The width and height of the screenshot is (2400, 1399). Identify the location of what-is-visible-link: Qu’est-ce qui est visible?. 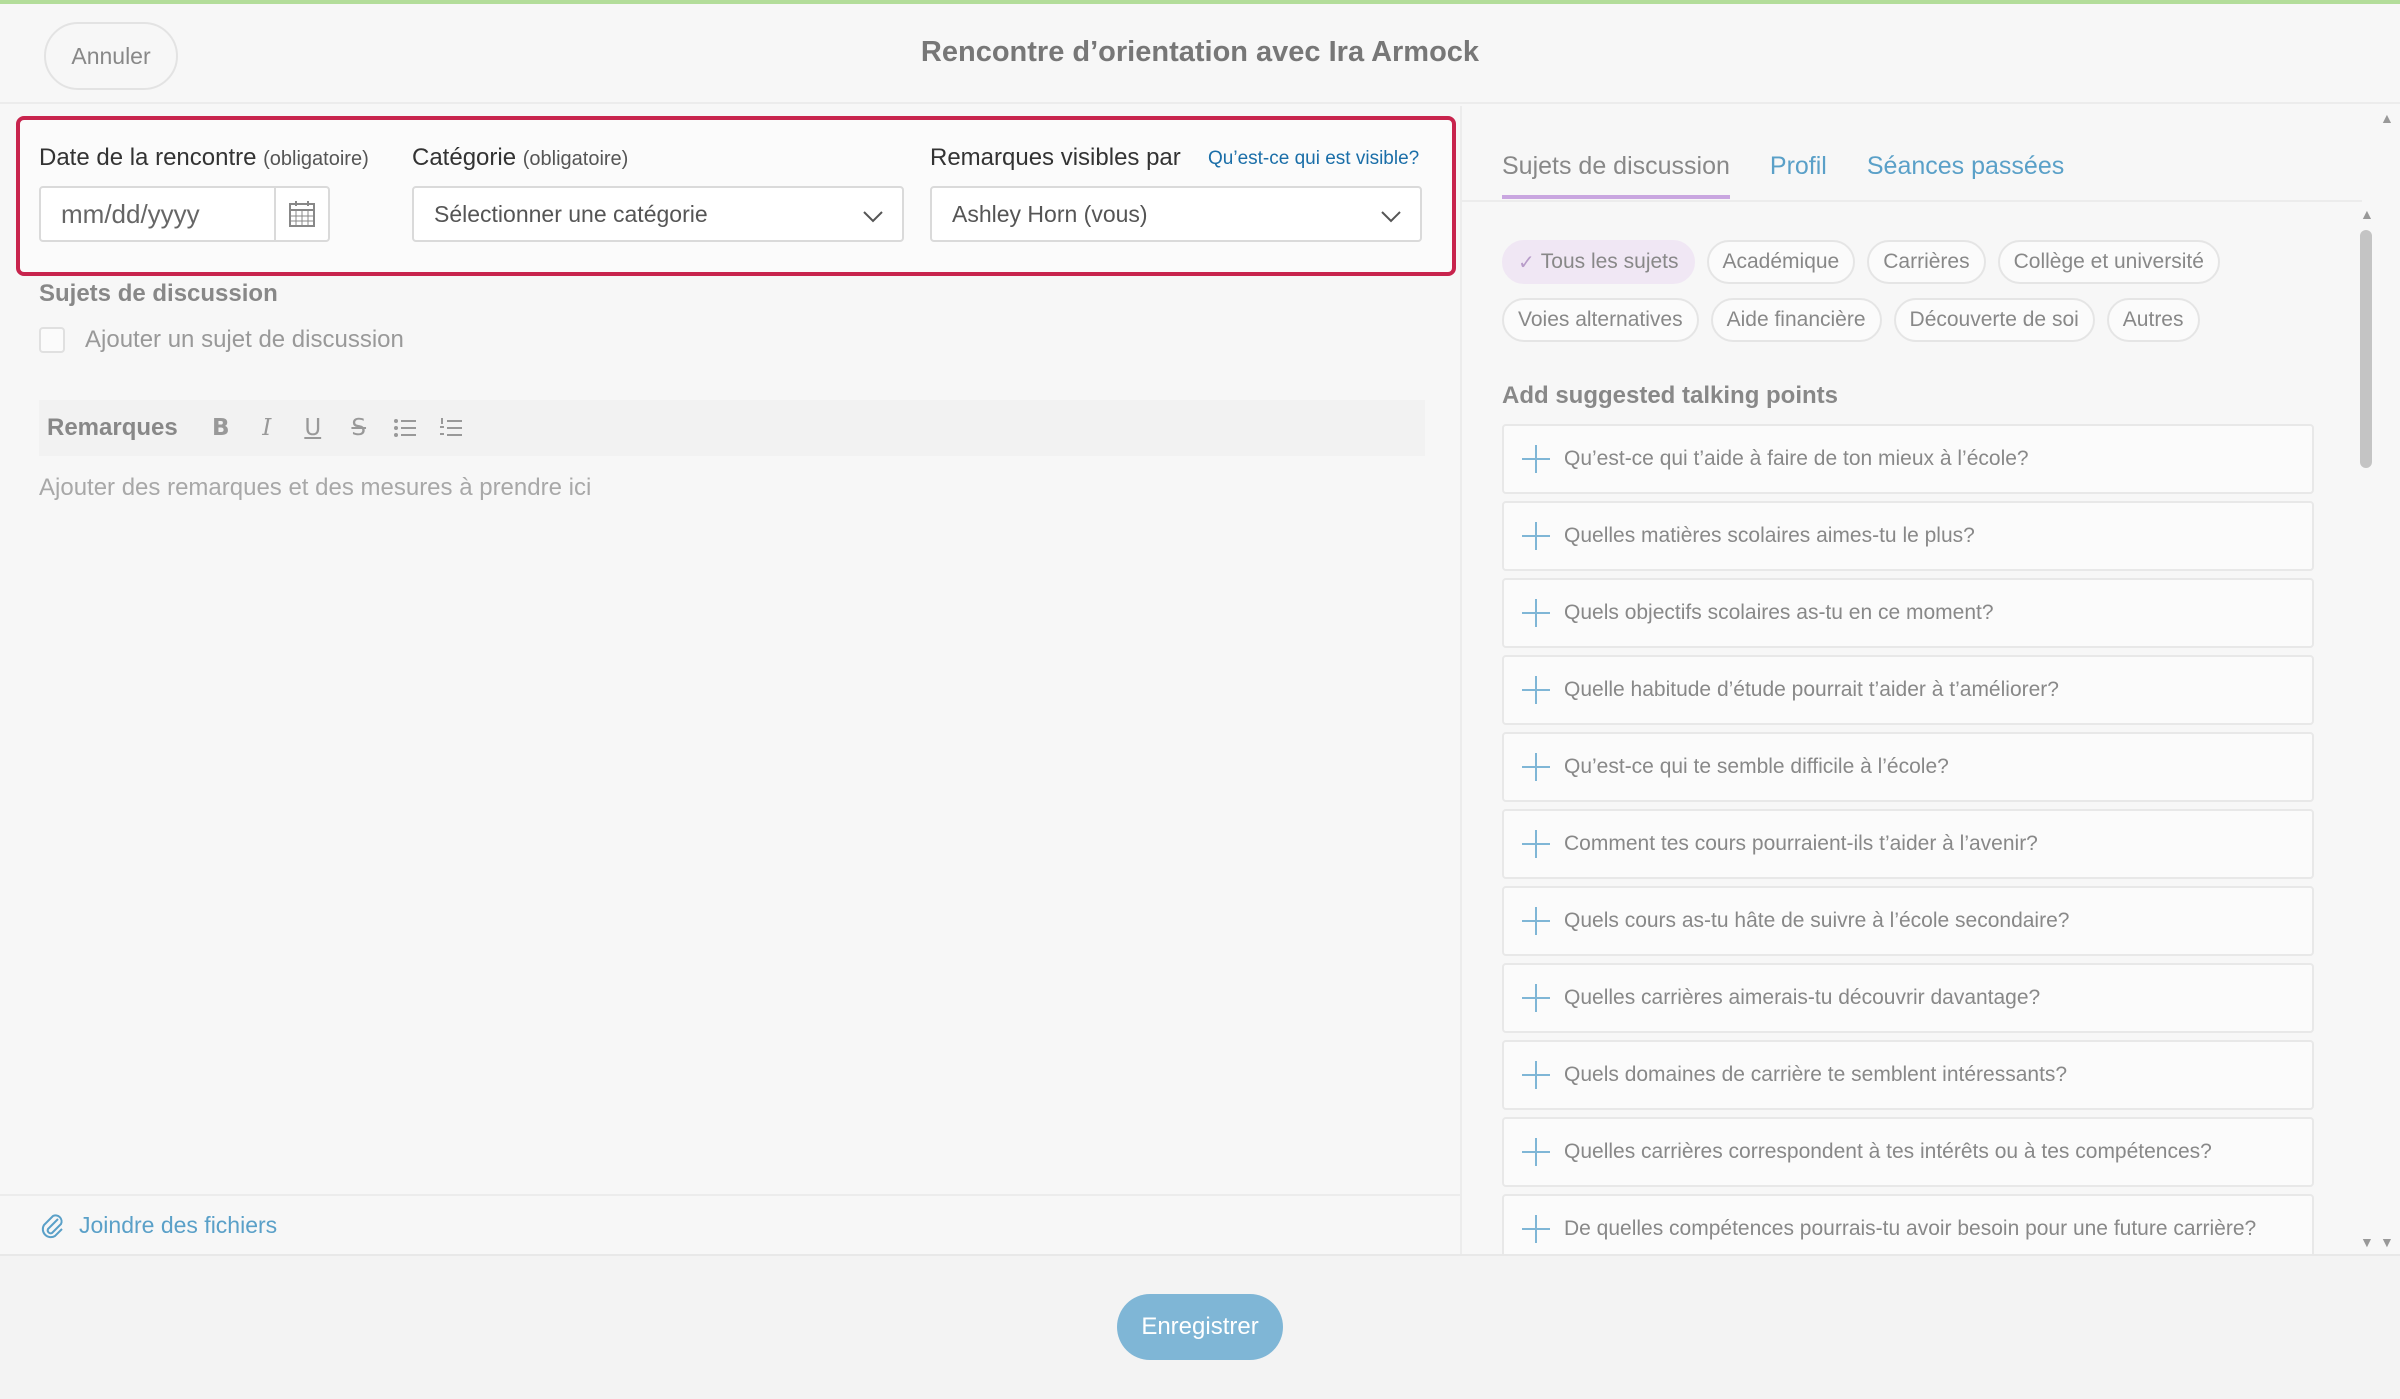
(1313, 159).